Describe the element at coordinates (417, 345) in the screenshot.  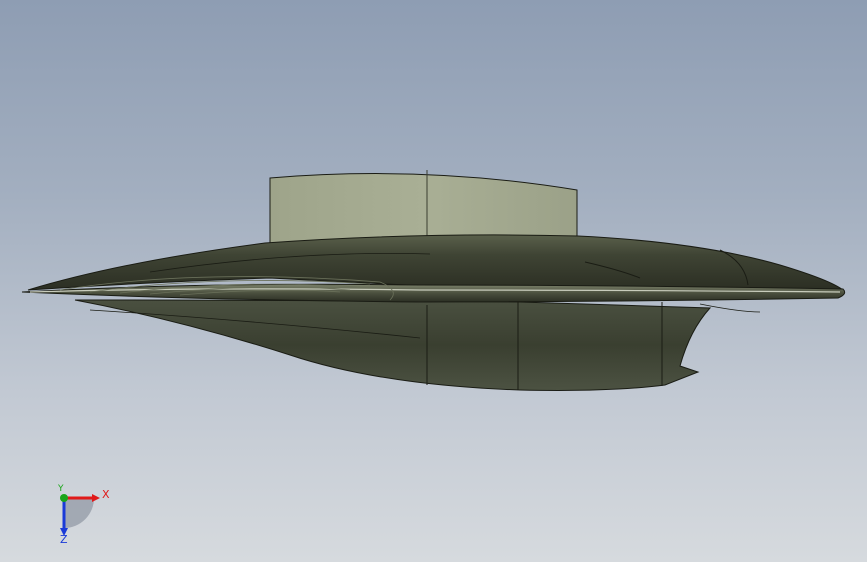
I see `lower-hull` at that location.